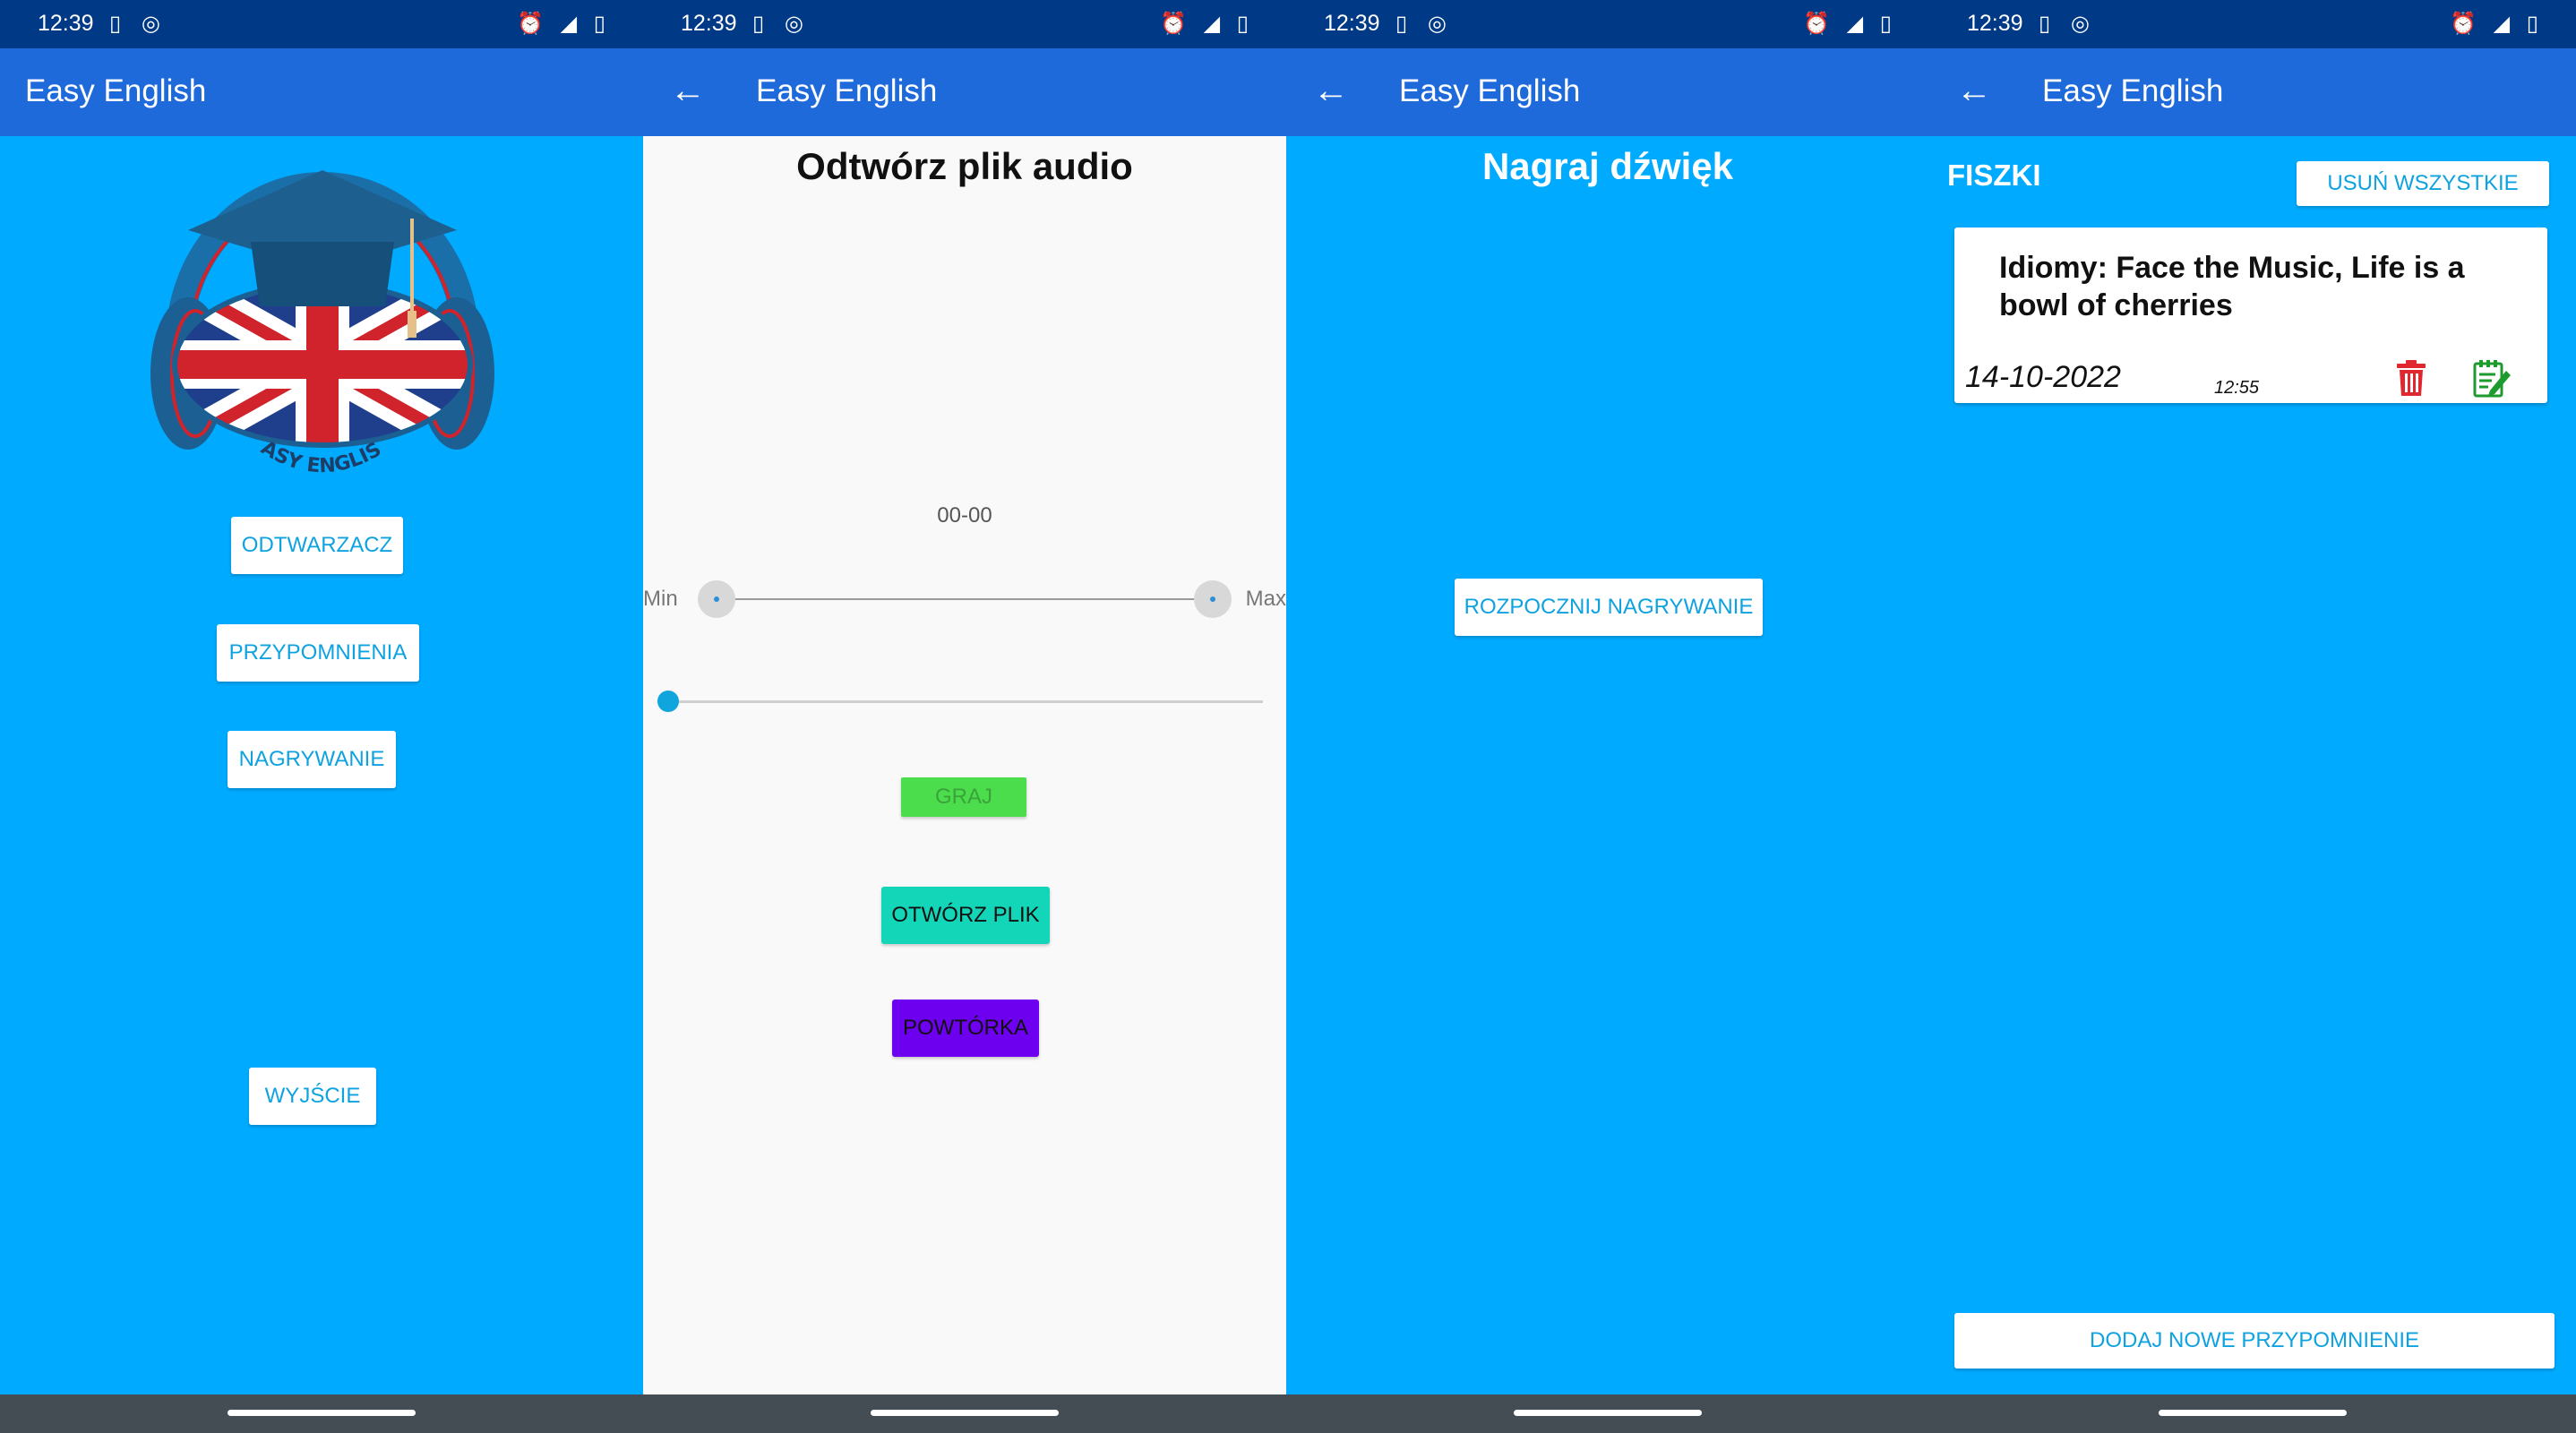  What do you see at coordinates (312, 1096) in the screenshot?
I see `exit-button: WYJŚCIE` at bounding box center [312, 1096].